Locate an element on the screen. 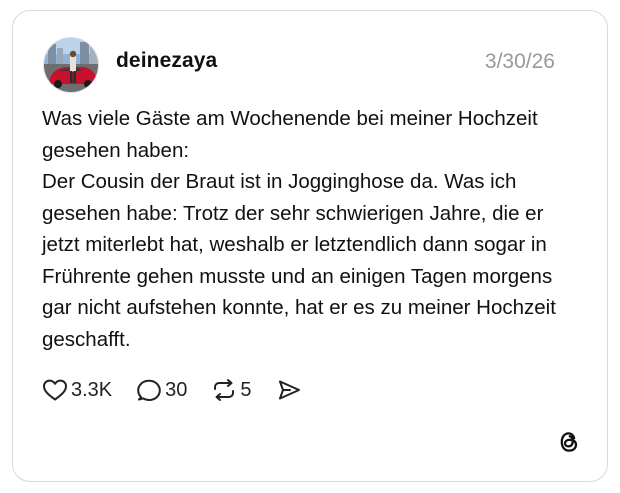 The width and height of the screenshot is (620, 493). username: deinezaya is located at coordinates (166, 61).